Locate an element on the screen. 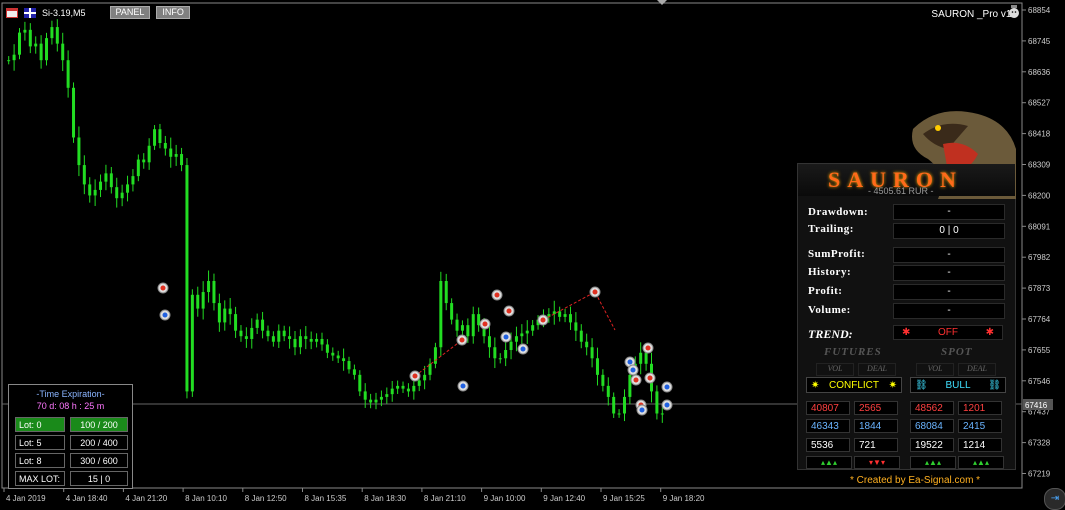 This screenshot has height=510, width=1065. time-tick-label: 4 Jan 18:40 is located at coordinates (87, 498).